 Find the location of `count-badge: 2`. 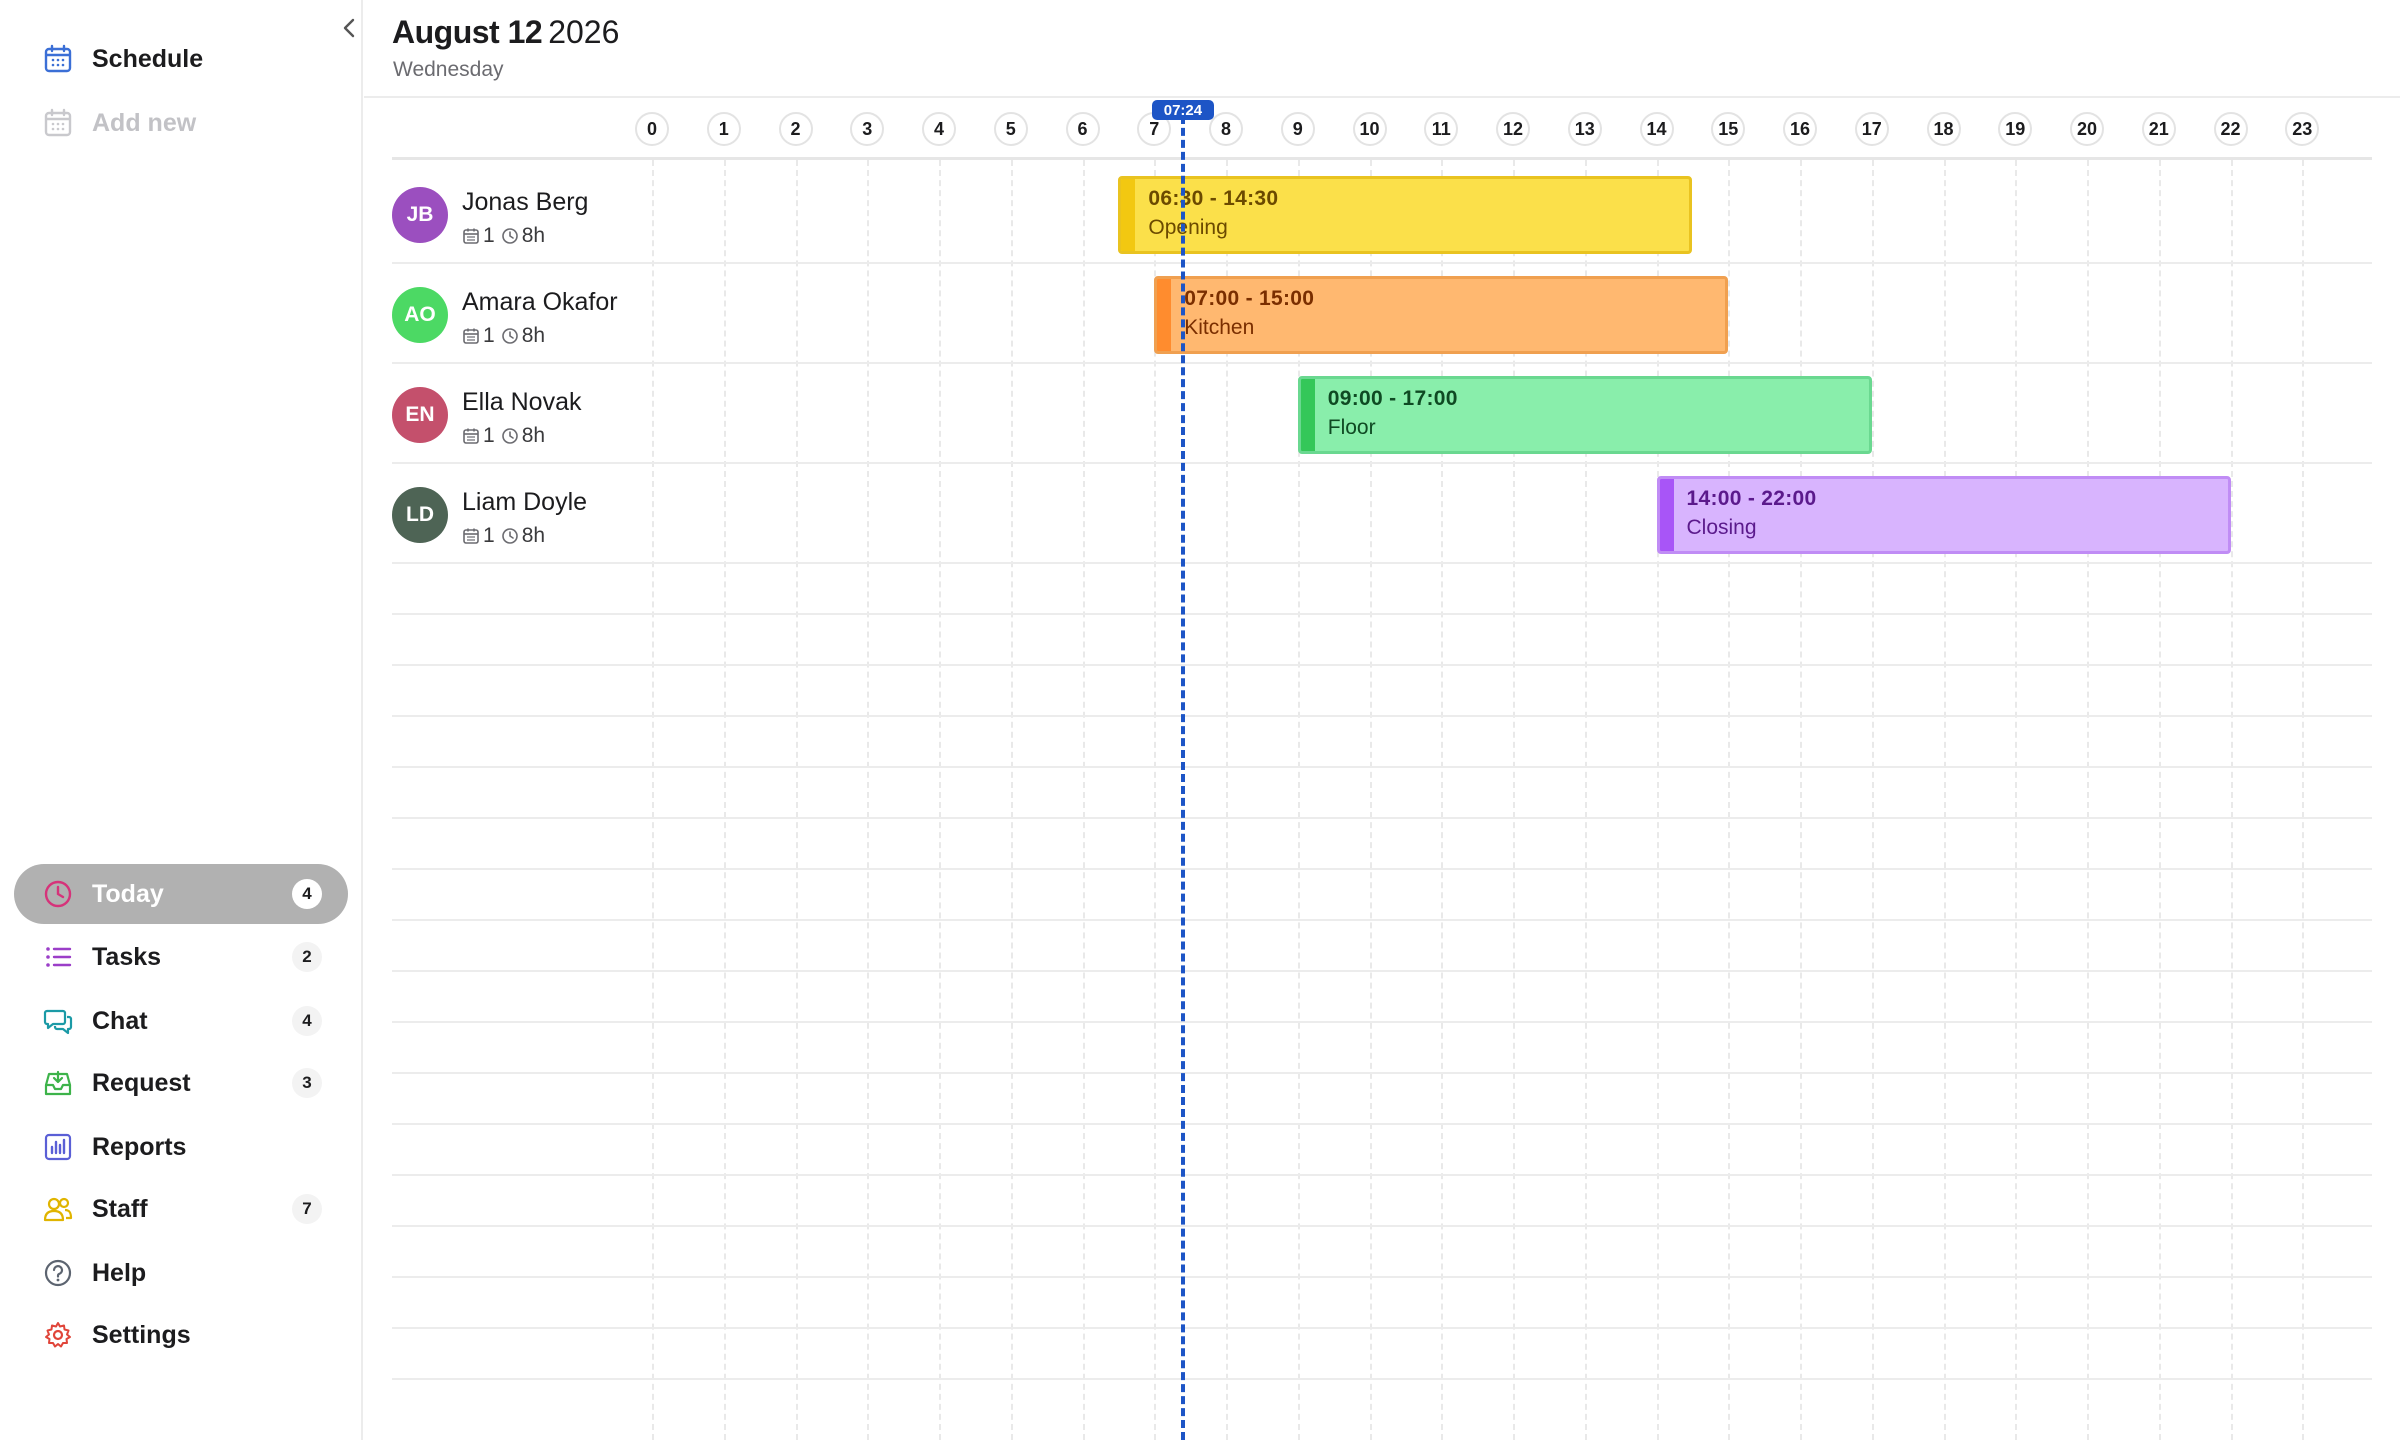

count-badge: 2 is located at coordinates (307, 957).